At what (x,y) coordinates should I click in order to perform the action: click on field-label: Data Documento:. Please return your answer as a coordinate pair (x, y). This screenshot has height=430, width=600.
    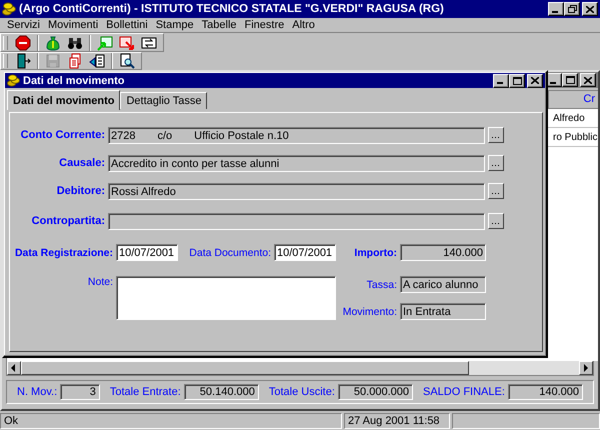
    Looking at the image, I should click on (230, 252).